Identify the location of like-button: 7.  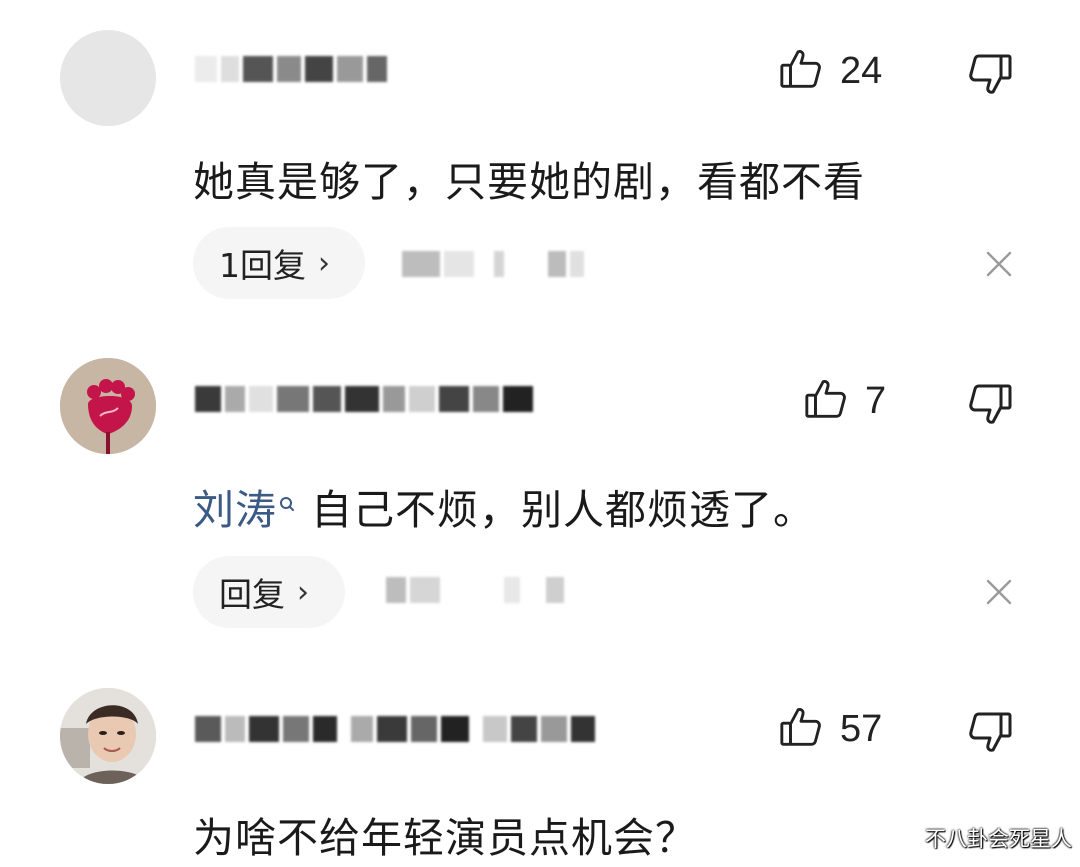
(844, 401).